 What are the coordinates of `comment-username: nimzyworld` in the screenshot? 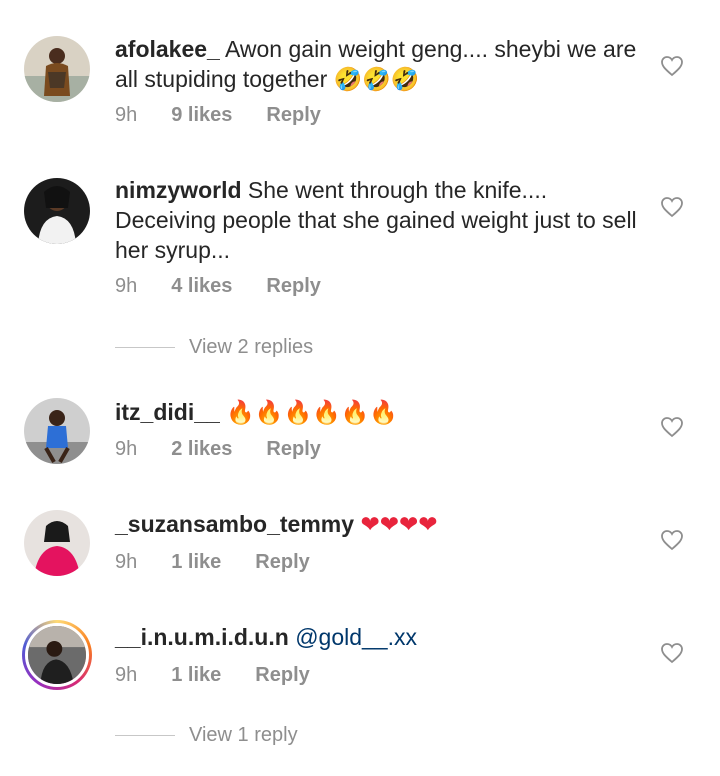 It's located at (178, 190).